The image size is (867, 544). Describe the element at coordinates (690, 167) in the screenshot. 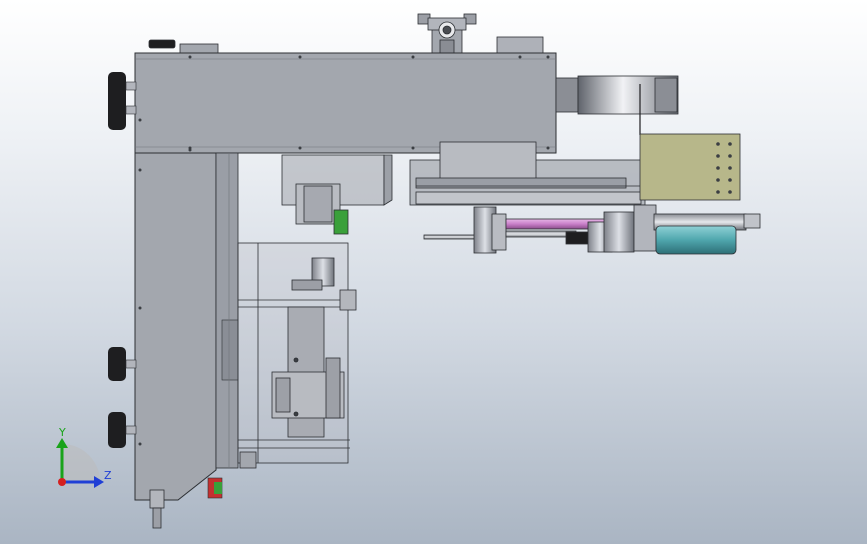

I see `olive-plate` at that location.